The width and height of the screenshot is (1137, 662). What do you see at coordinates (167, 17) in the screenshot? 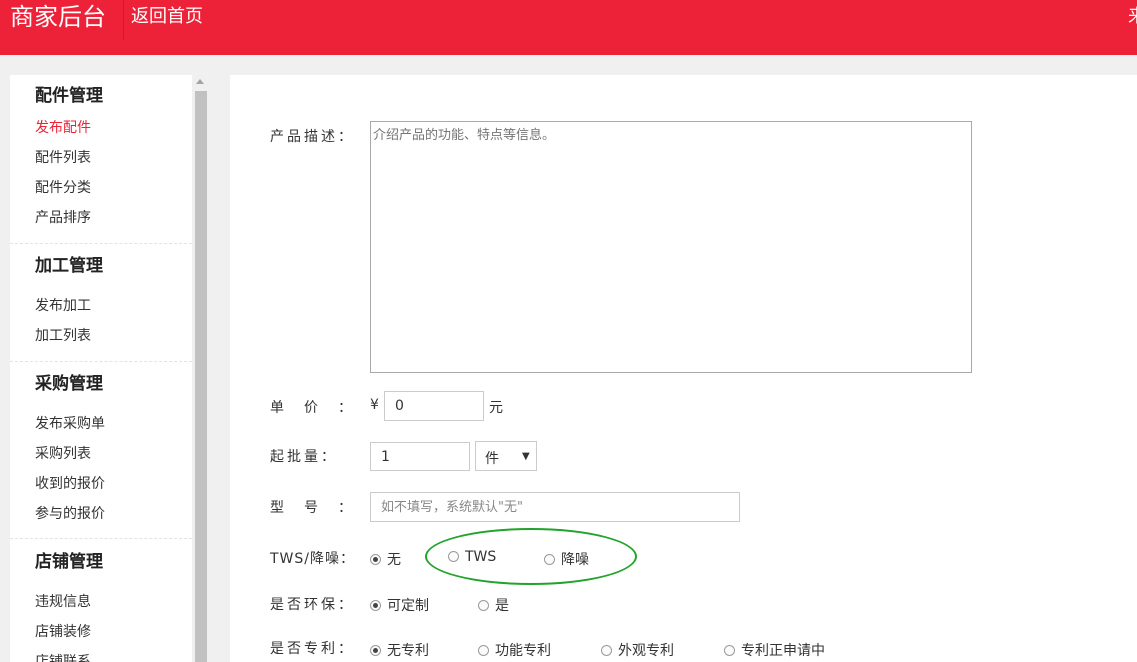
I see `return-home-link: 返回首页` at bounding box center [167, 17].